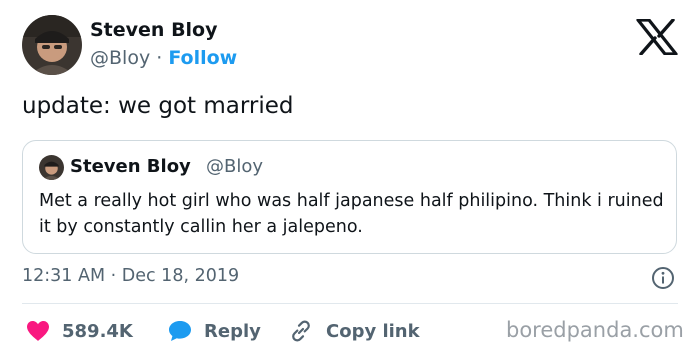  Describe the element at coordinates (52, 45) in the screenshot. I see `author-avatar` at that location.